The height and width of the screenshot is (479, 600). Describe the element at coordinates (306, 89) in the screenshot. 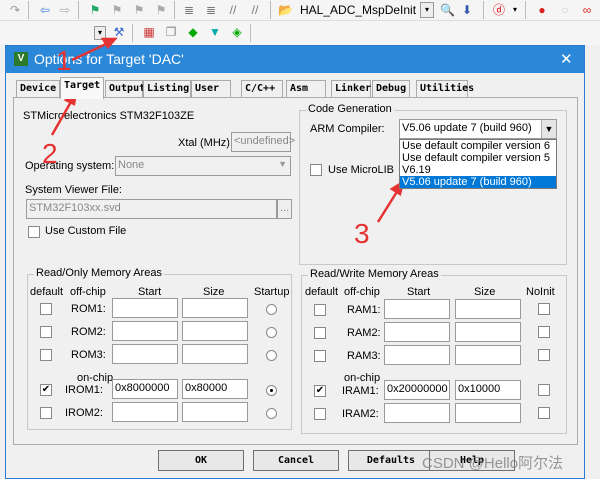

I see `tab-asm: Asm` at that location.